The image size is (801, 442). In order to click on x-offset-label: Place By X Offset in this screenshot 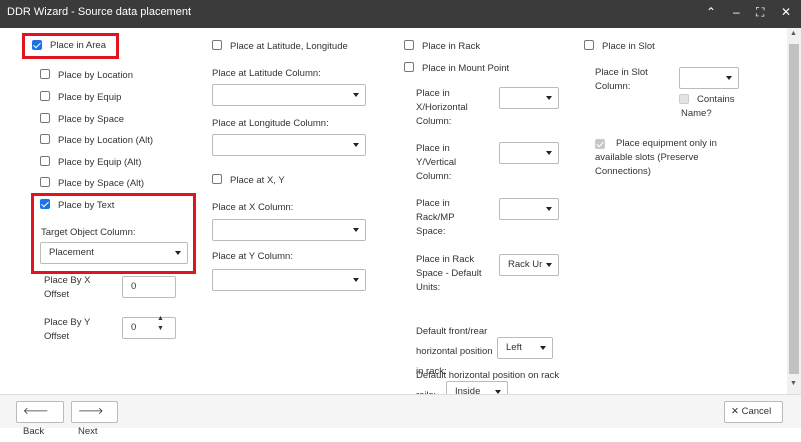, I will do `click(67, 287)`.